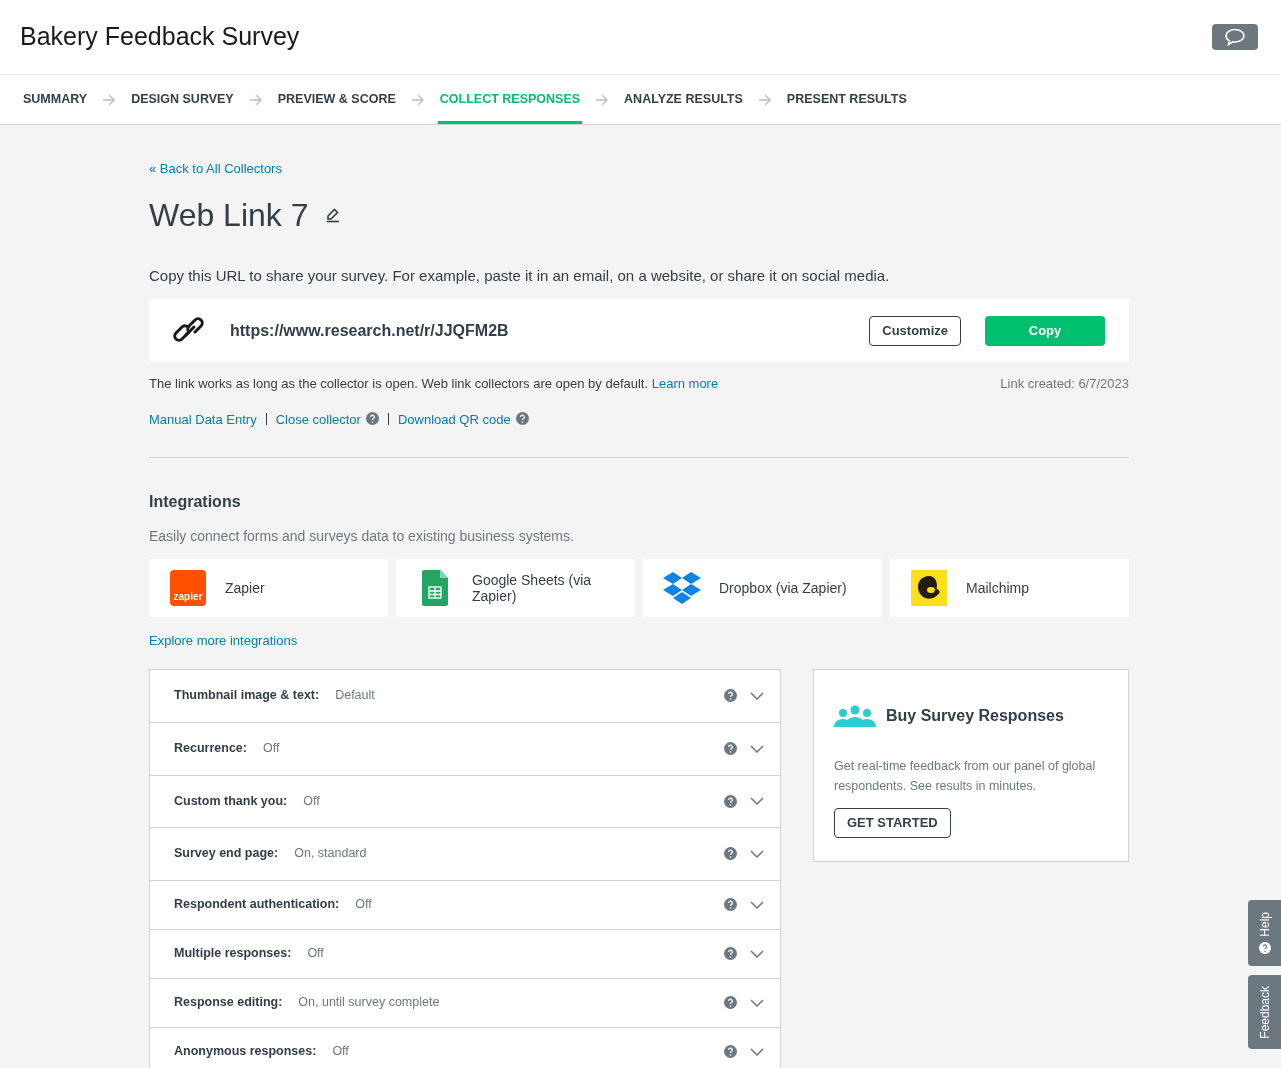 The image size is (1281, 1068). I want to click on settings-row: Multiple responses: Off, so click(465, 953).